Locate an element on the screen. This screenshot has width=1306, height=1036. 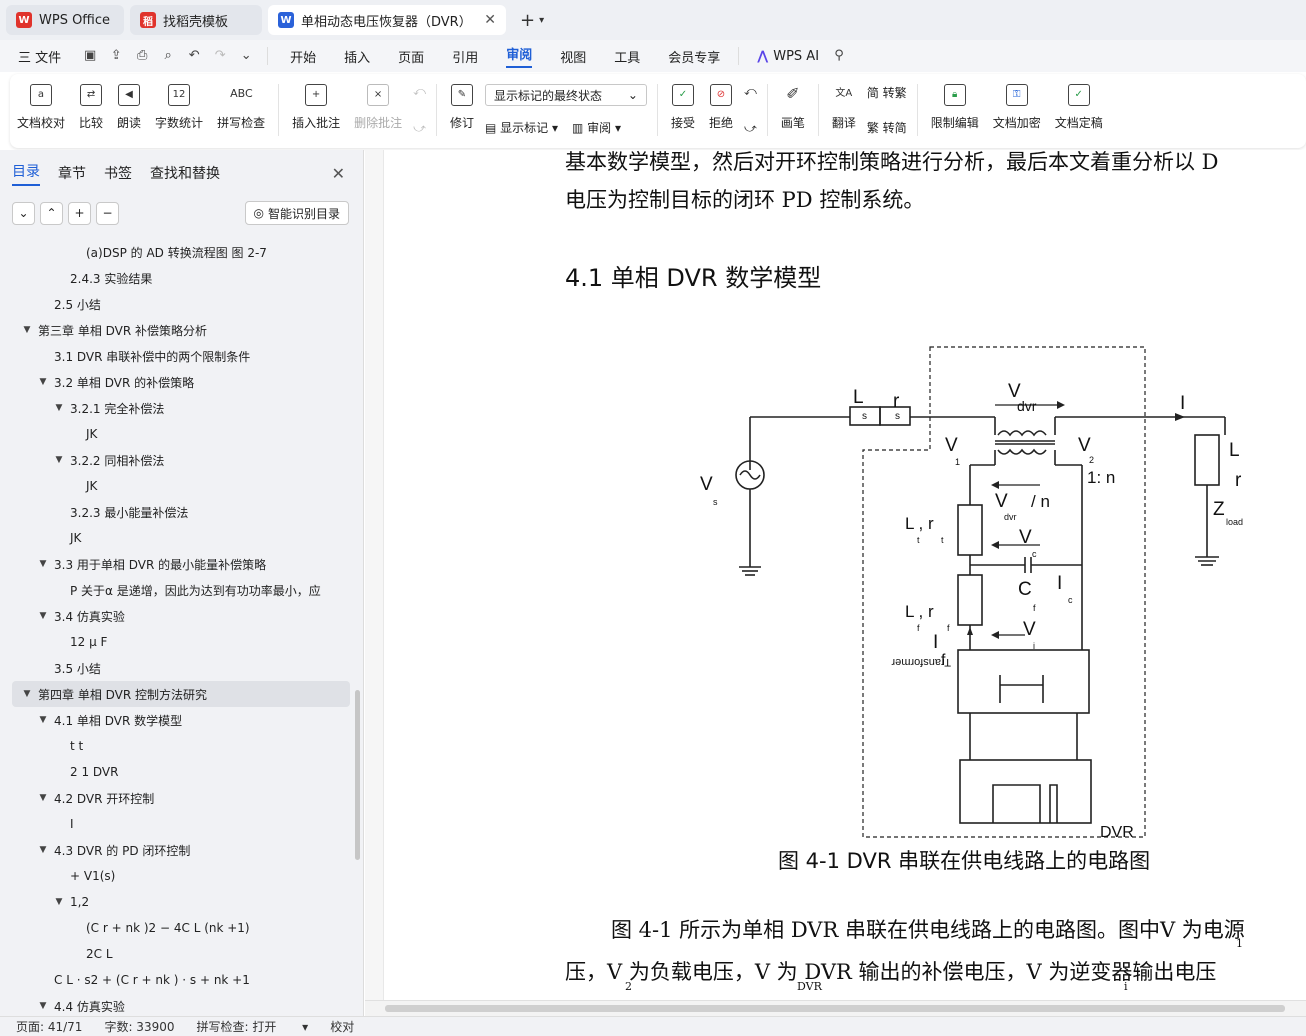
prev-comment-icon: ⤺ is located at coordinates (419, 91).